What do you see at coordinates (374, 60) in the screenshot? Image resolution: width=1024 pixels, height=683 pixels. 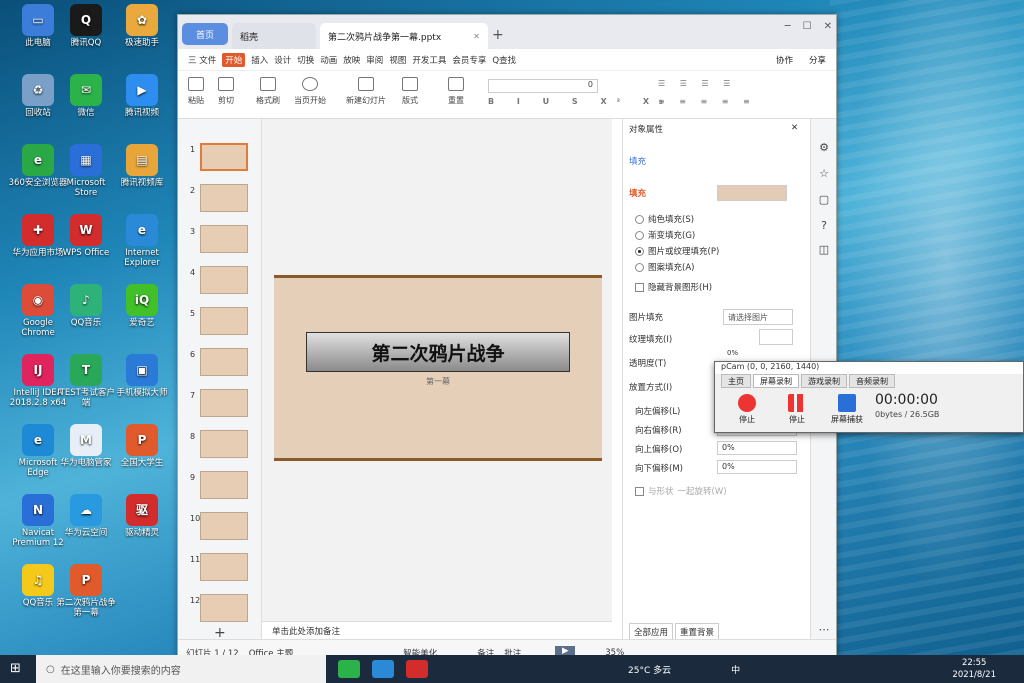 I see `menu-item: 审阅` at bounding box center [374, 60].